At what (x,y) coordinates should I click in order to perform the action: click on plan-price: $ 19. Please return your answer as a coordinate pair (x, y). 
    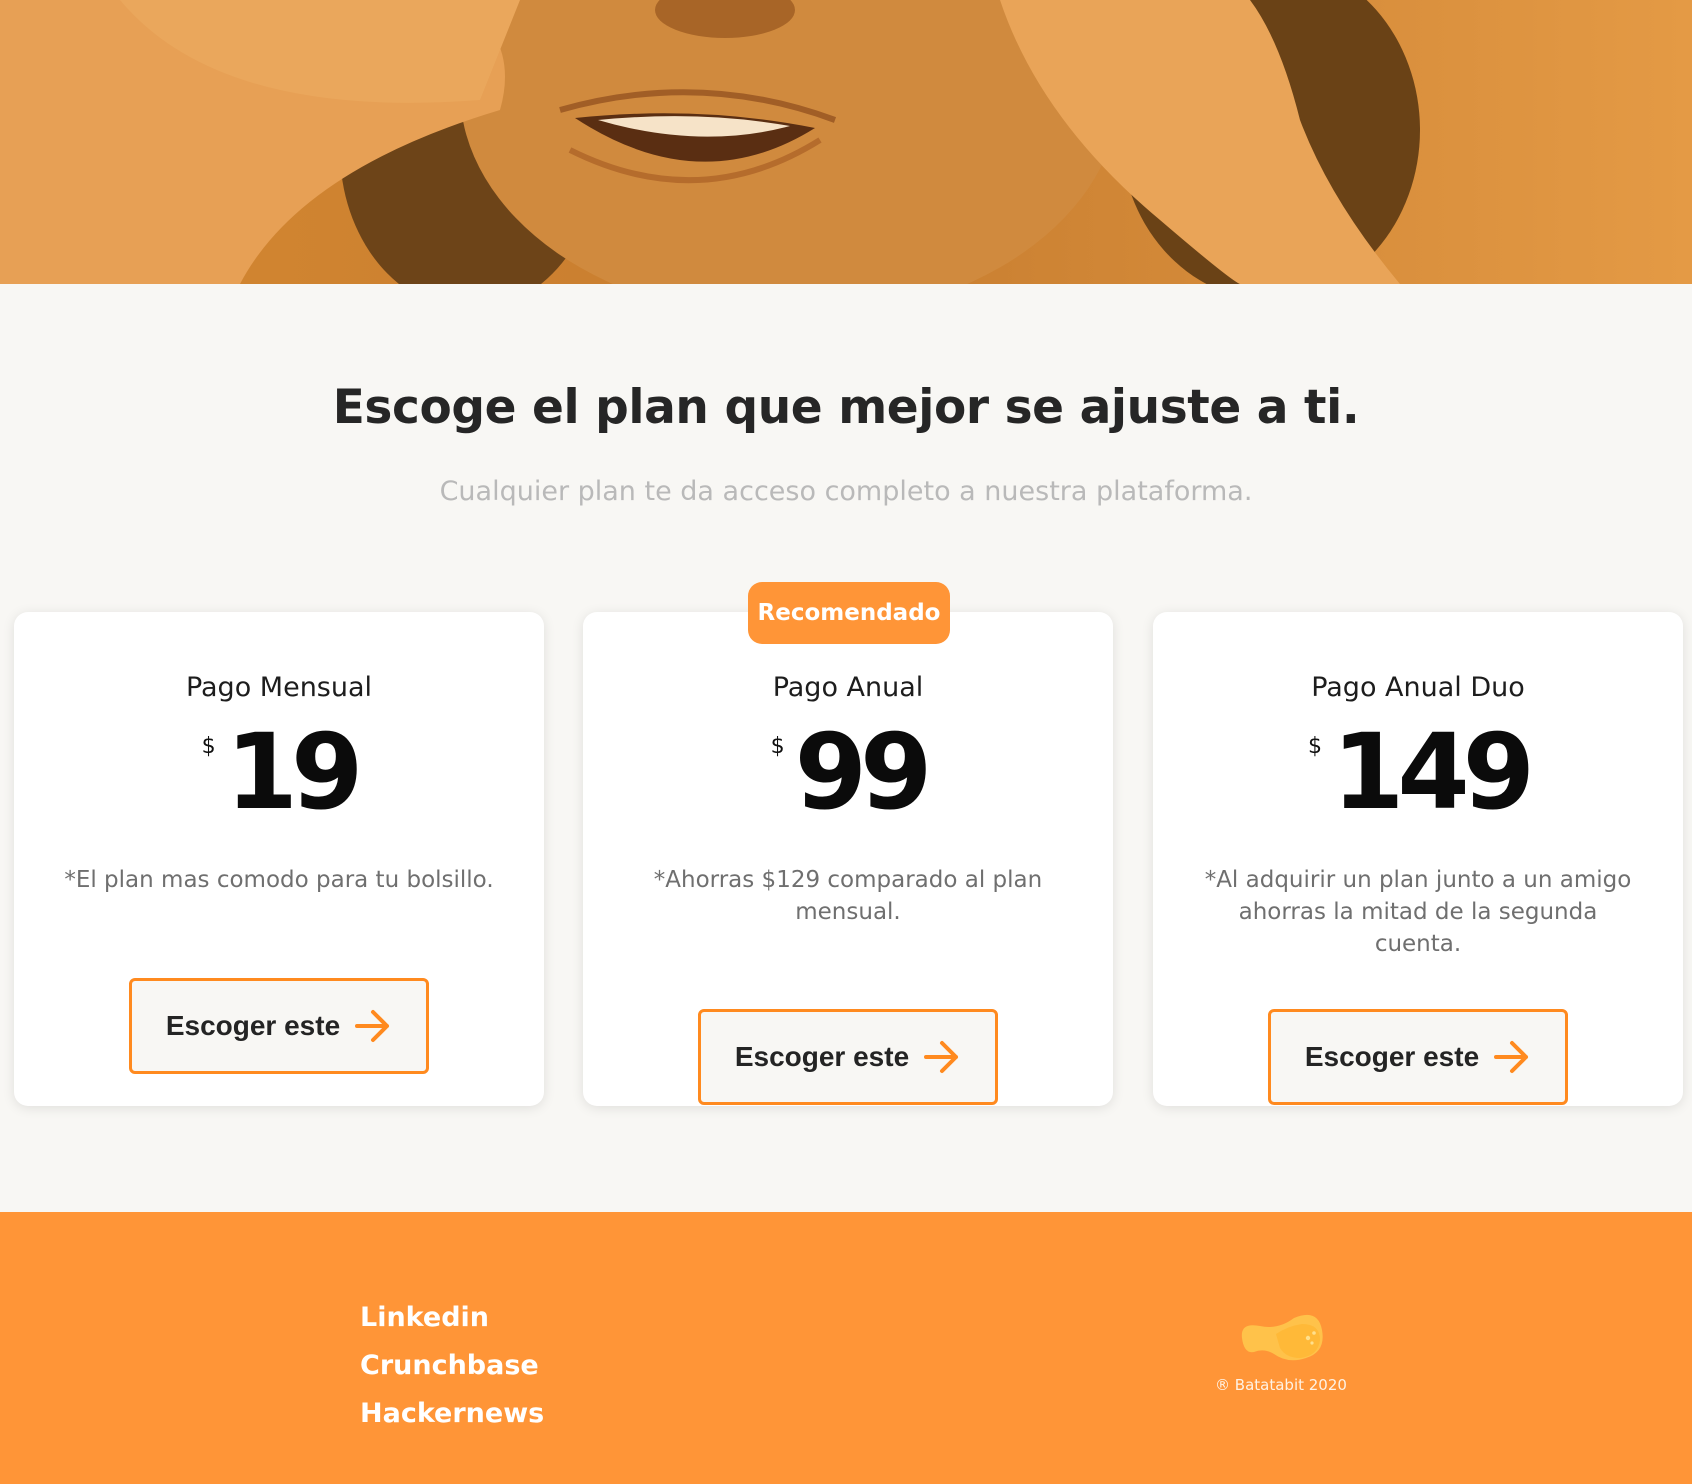
    Looking at the image, I should click on (279, 772).